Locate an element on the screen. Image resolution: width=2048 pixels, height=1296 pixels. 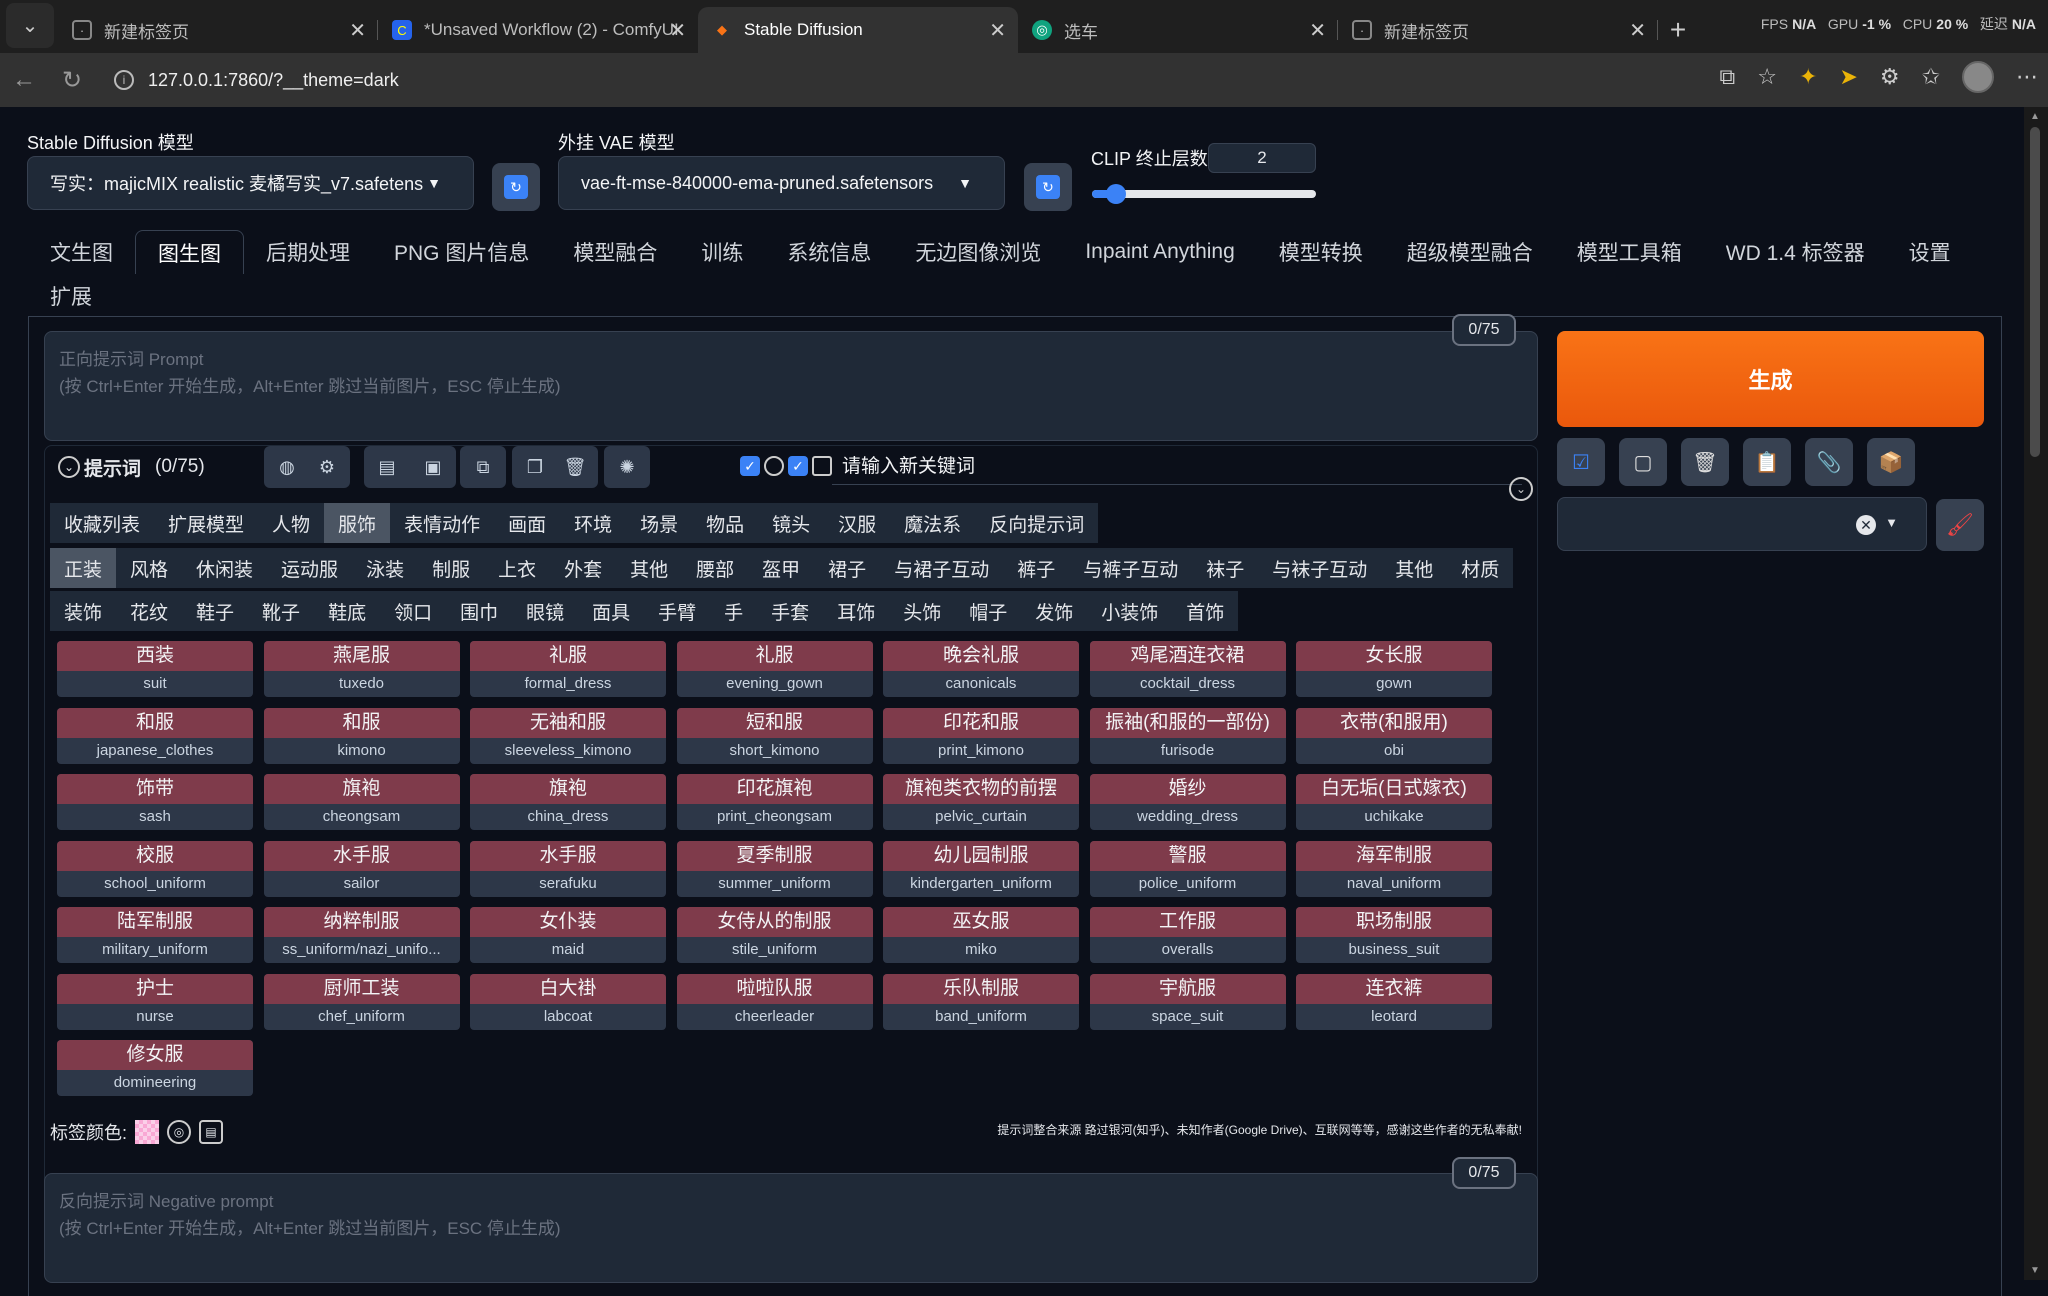
subcategory-tab: 与裤子互动 is located at coordinates (1130, 568).